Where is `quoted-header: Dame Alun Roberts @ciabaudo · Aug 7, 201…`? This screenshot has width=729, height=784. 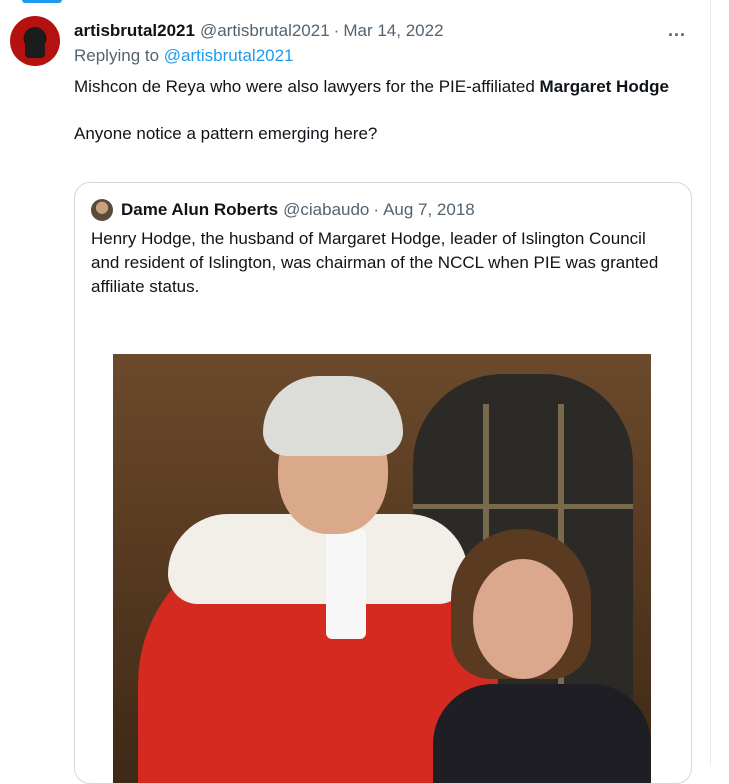
quoted-header: Dame Alun Roberts @ciabaudo · Aug 7, 201… is located at coordinates (391, 210).